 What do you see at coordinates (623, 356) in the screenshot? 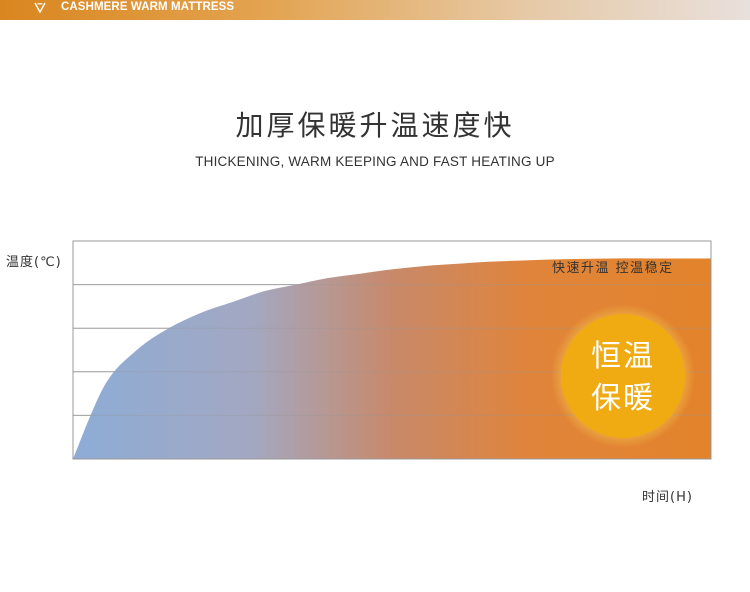
I see `badge-text-line: 恒温` at bounding box center [623, 356].